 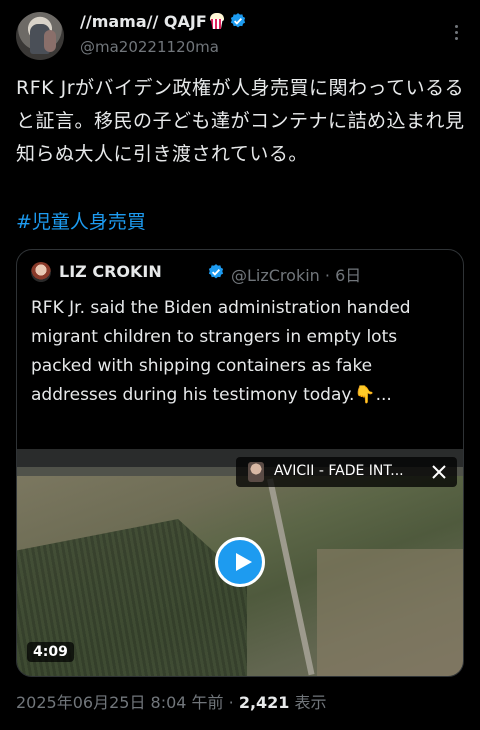 I want to click on quoted-author-name: LIZ CROKIN, so click(x=110, y=271).